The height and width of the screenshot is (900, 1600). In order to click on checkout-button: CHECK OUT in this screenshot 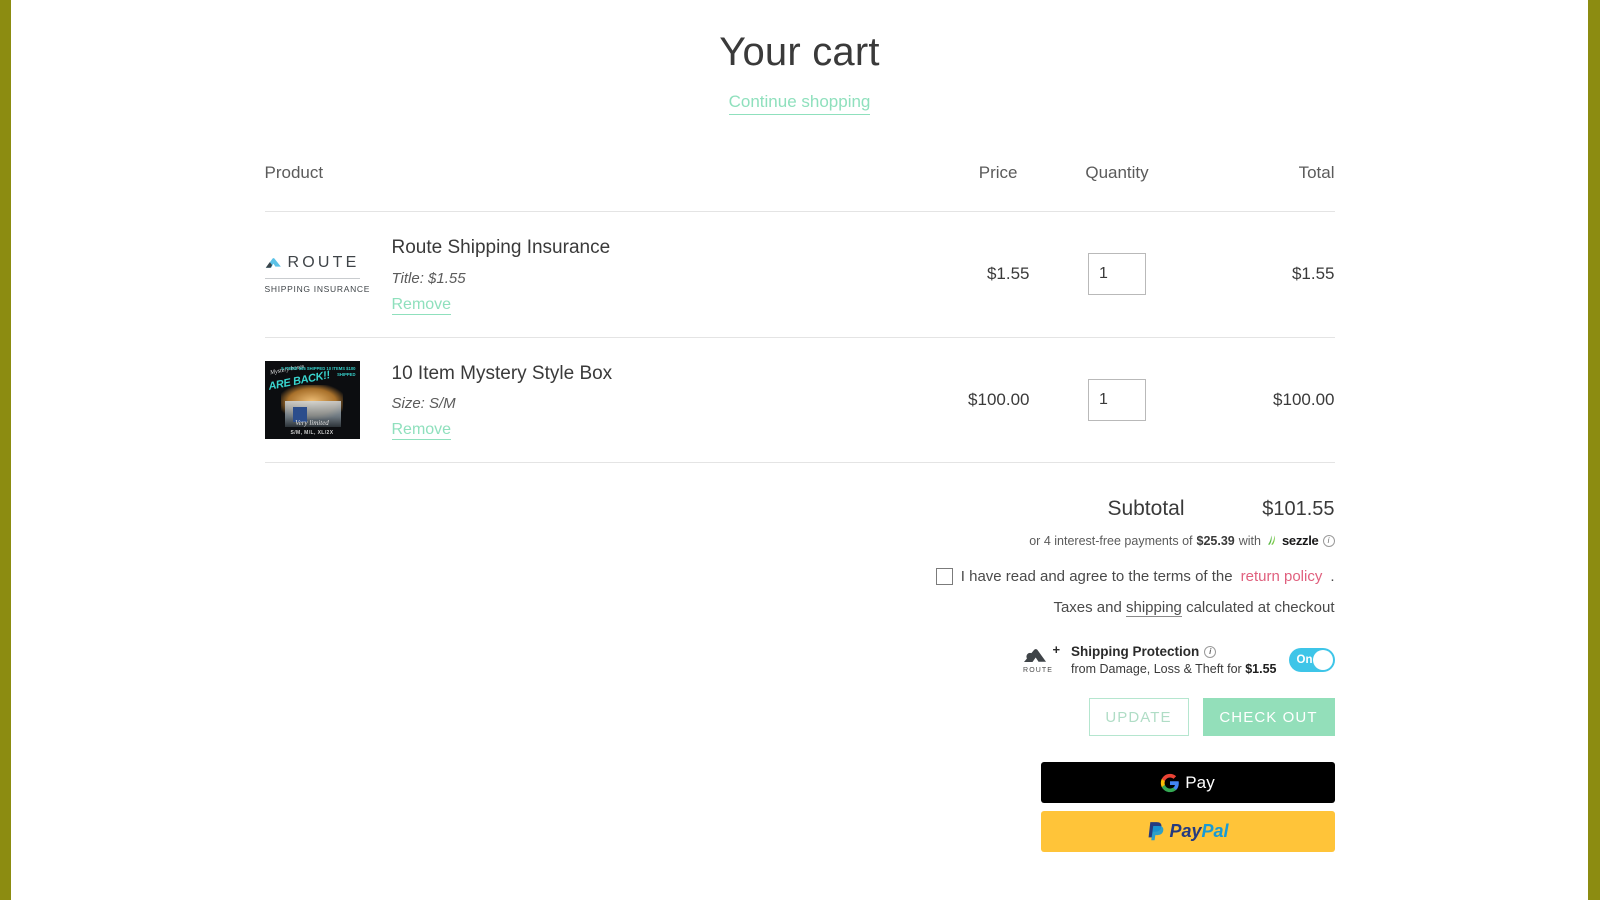, I will do `click(1268, 717)`.